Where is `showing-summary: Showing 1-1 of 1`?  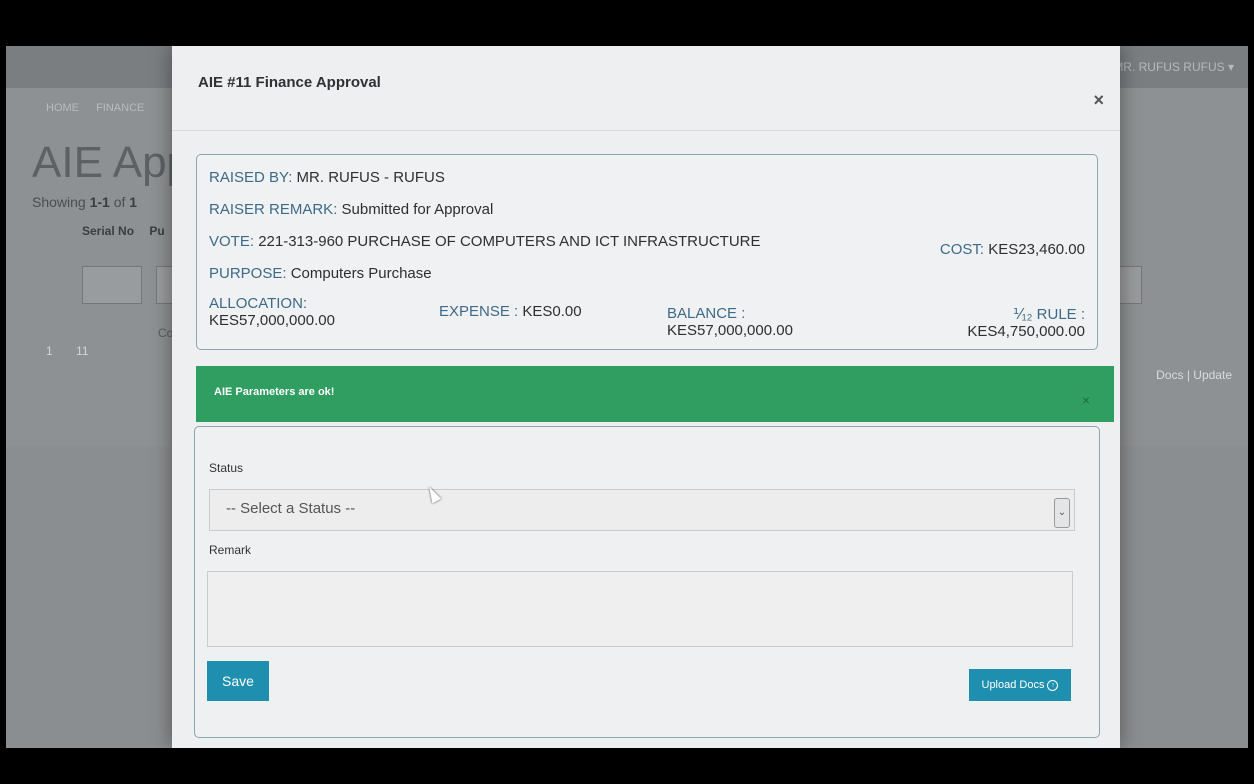
showing-summary: Showing 1-1 of 1 is located at coordinates (85, 202).